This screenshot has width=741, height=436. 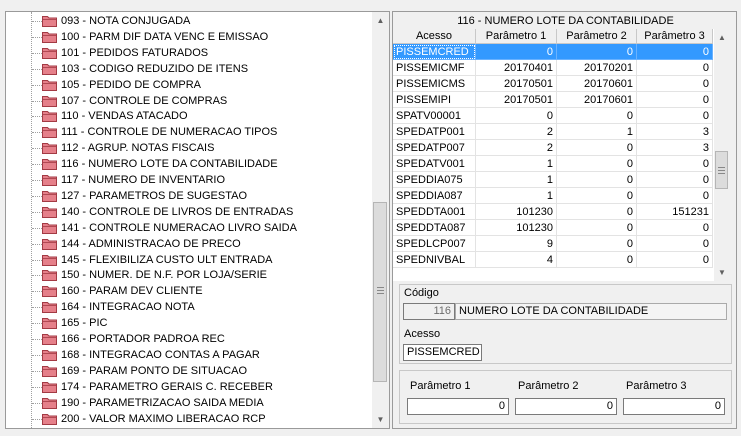 I want to click on tree-item-label: 160 - PARAM DEV CLIENTE, so click(x=132, y=291).